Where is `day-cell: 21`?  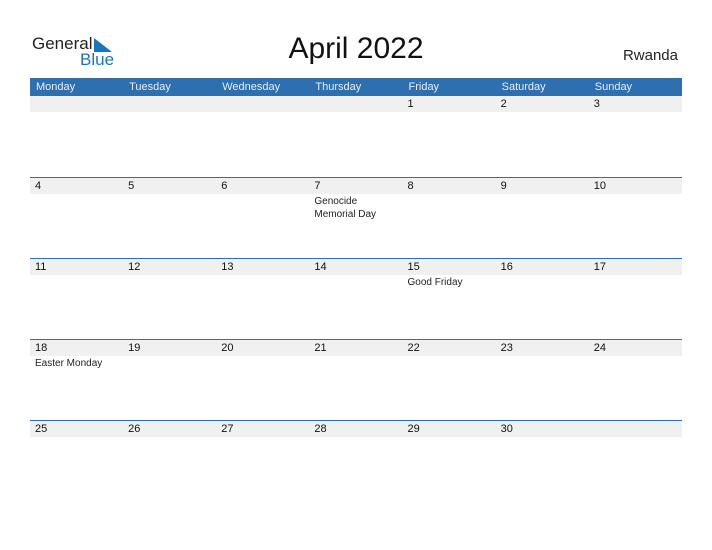 day-cell: 21 is located at coordinates (356, 380).